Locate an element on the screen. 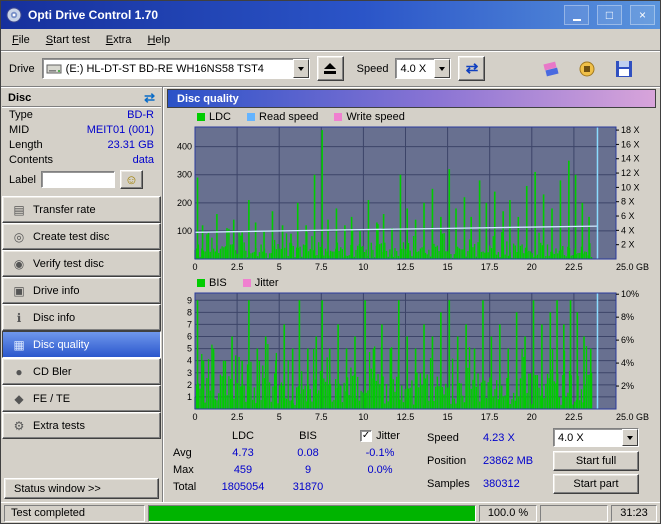 This screenshot has width=661, height=524. sidebar-item-label: Disc quality is located at coordinates (61, 344).